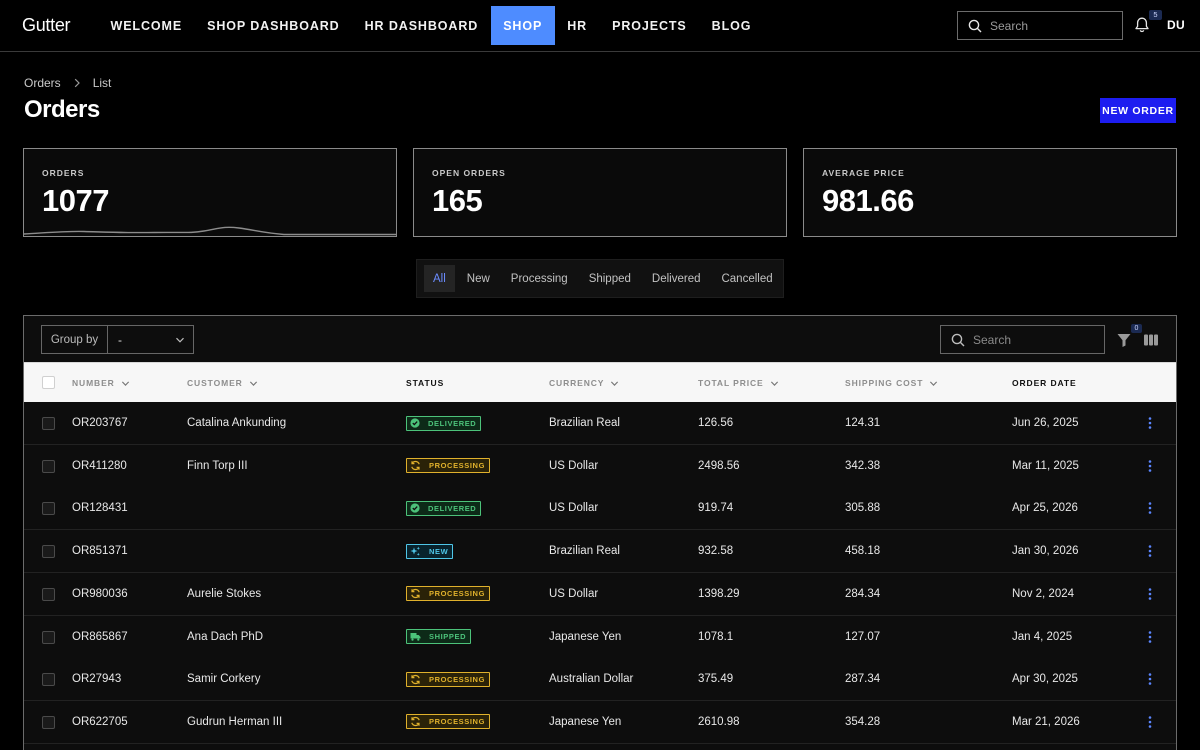  What do you see at coordinates (1044, 383) in the screenshot?
I see `column-order-date: ORDER DATE` at bounding box center [1044, 383].